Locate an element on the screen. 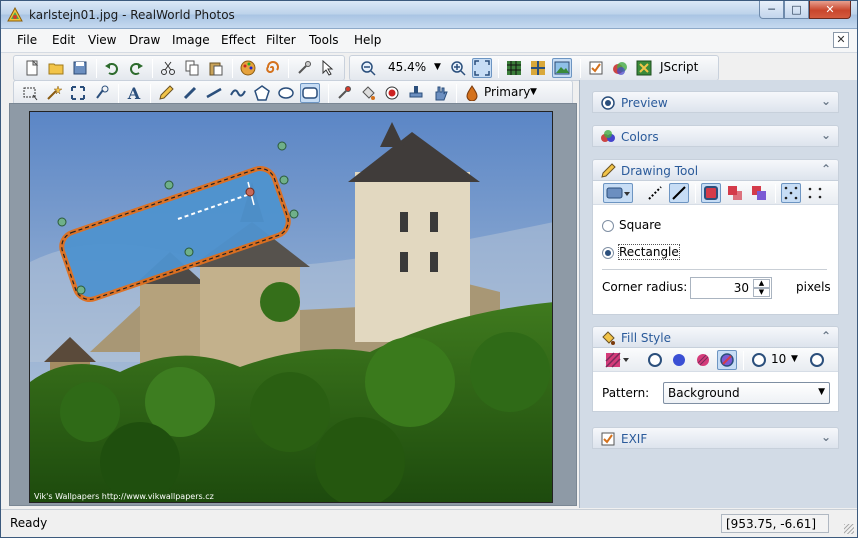 The image size is (858, 538). effects-button is located at coordinates (248, 68).